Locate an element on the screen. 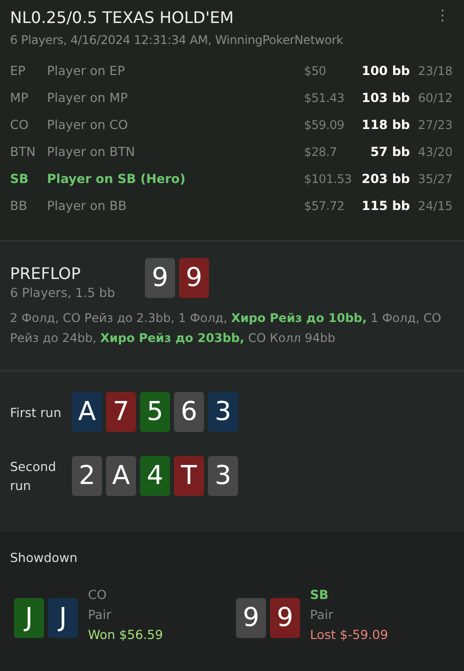 This screenshot has width=464, height=671. hand-result: Won $56.59 is located at coordinates (125, 634).